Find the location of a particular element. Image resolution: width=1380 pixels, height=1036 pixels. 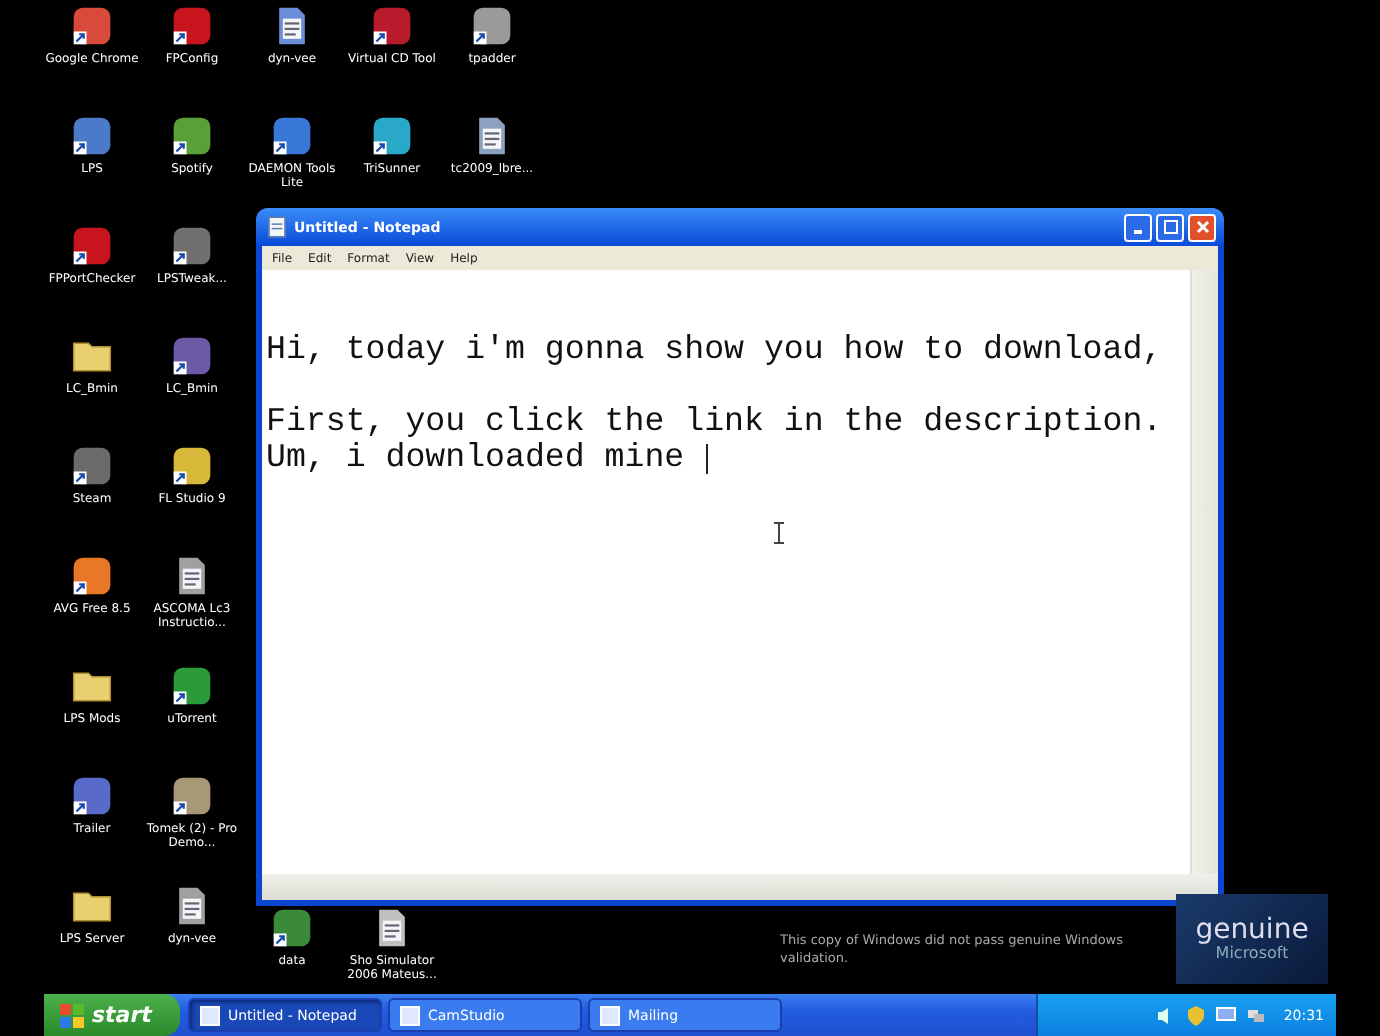

badge-brand: Microsoft is located at coordinates (1252, 953).